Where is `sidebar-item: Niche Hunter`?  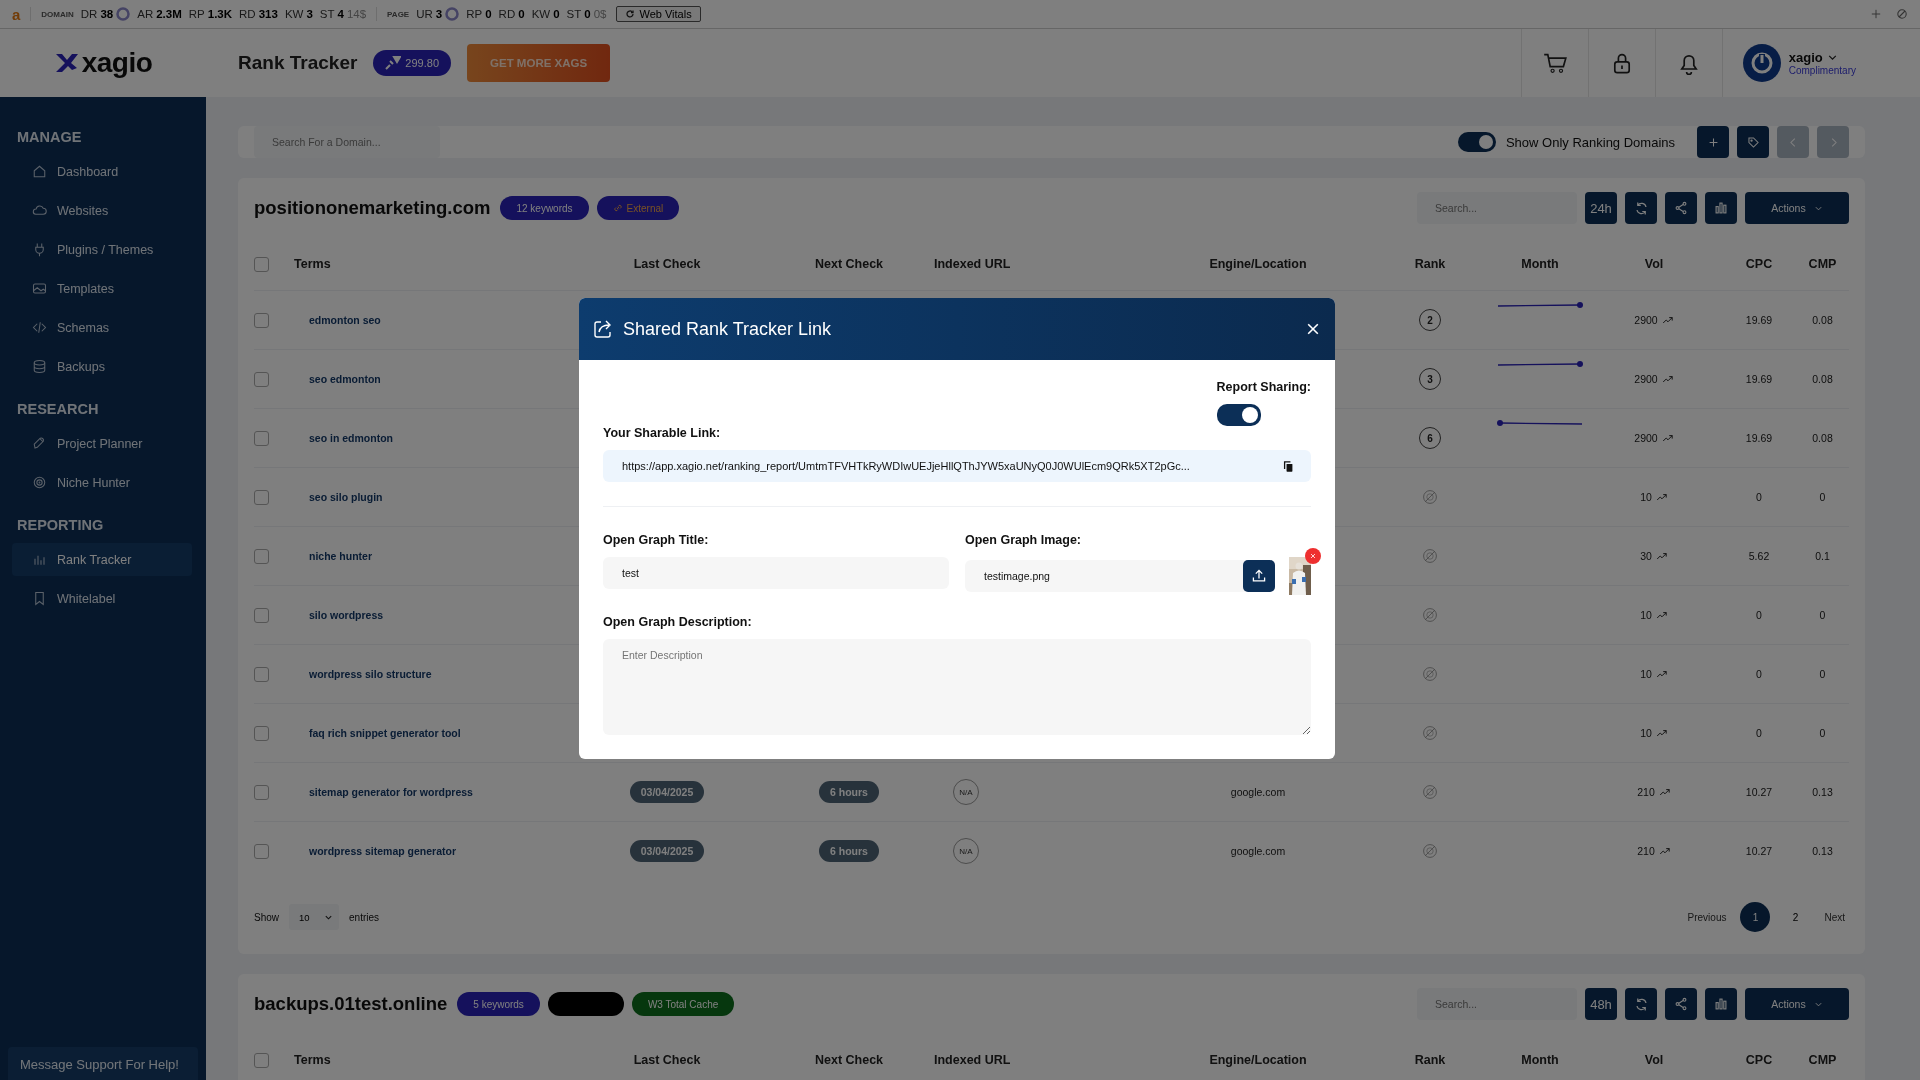
sidebar-item: Niche Hunter is located at coordinates (102, 482).